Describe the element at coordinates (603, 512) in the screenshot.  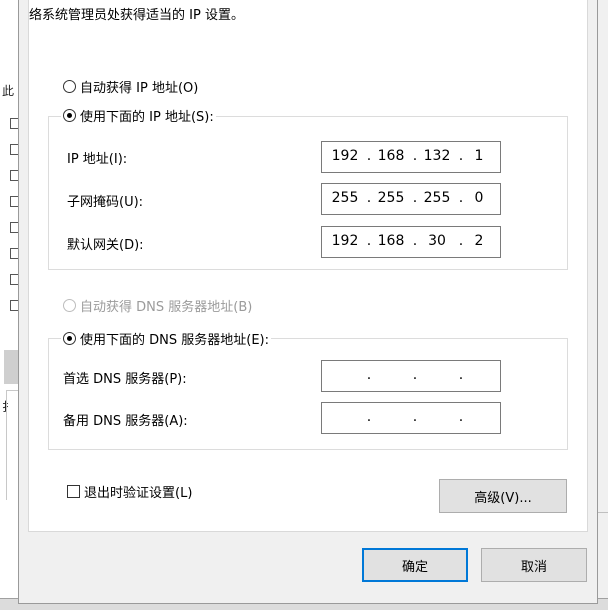
I see `background-separator` at that location.